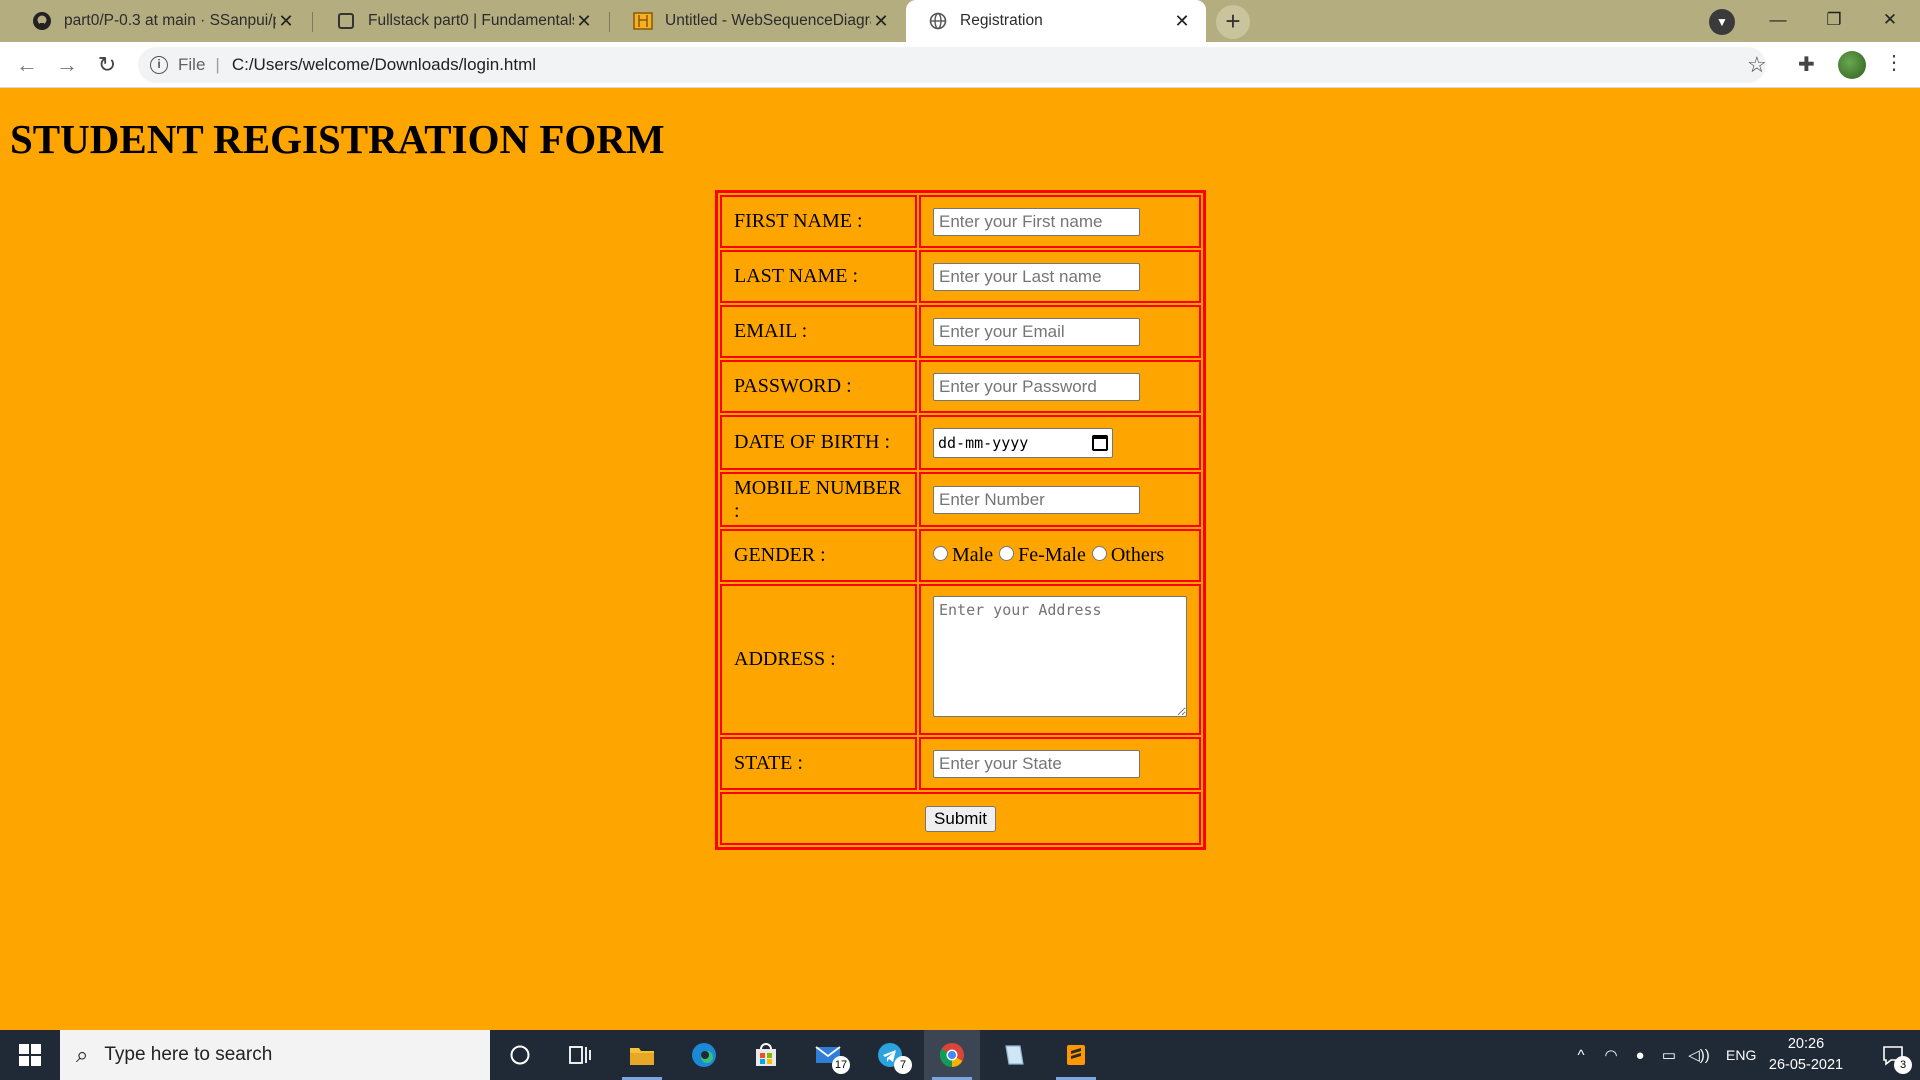  What do you see at coordinates (940, 553) in the screenshot?
I see `male-radio` at bounding box center [940, 553].